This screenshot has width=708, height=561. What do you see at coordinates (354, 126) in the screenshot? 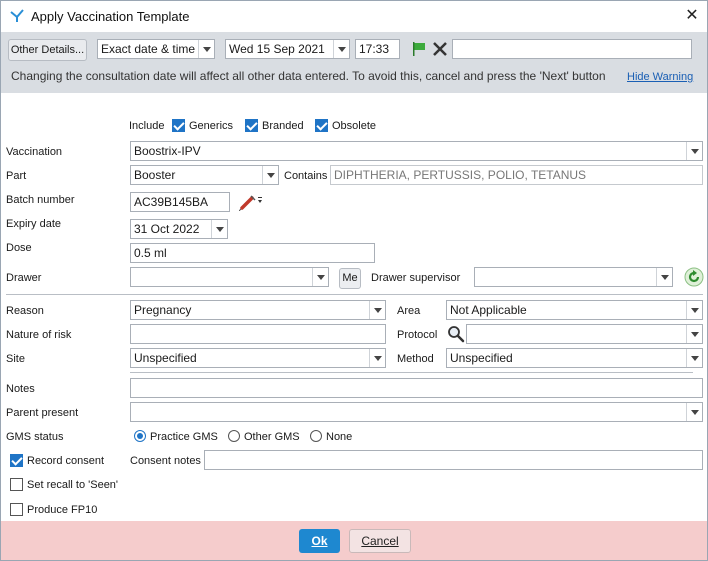
I see `obsolete-label: Obsolete` at bounding box center [354, 126].